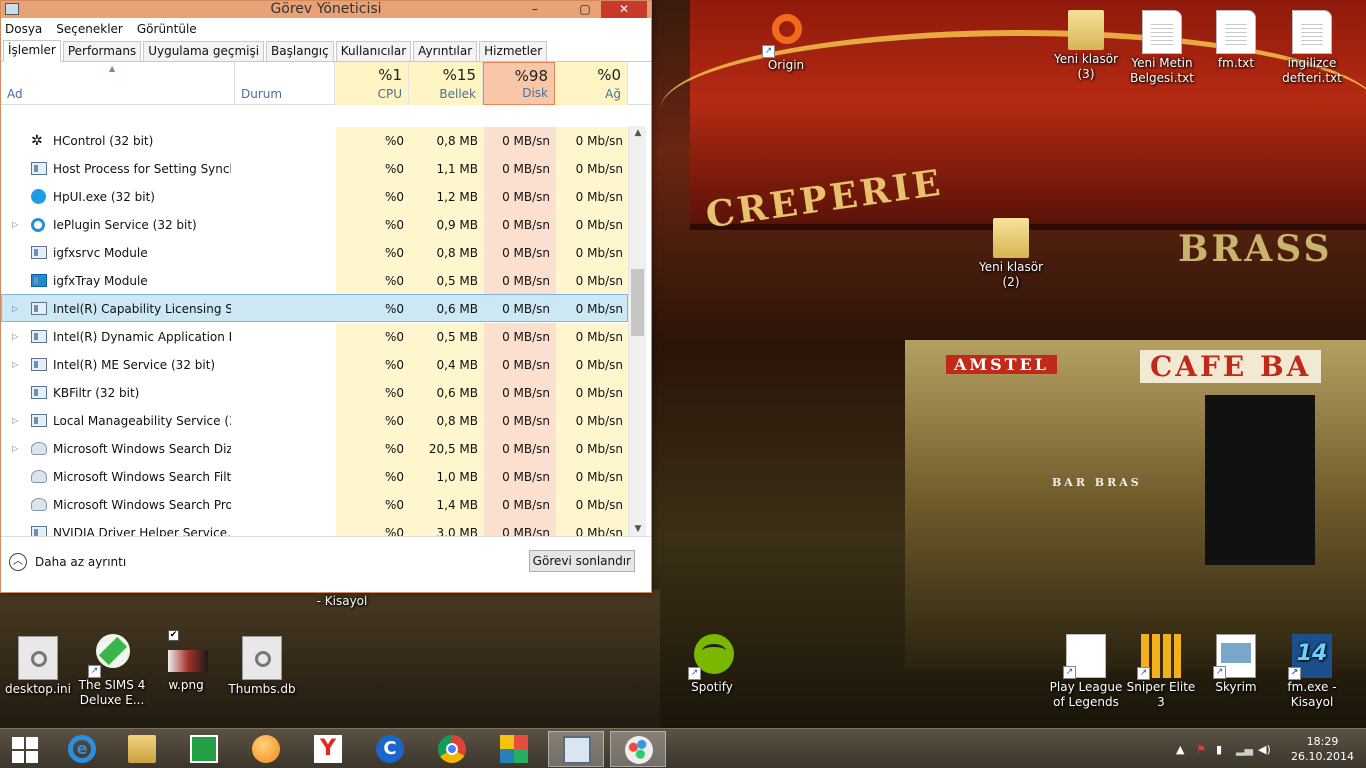 The image size is (1366, 768). I want to click on desktop-icon-thumbs-db: Thumbs.db, so click(262, 666).